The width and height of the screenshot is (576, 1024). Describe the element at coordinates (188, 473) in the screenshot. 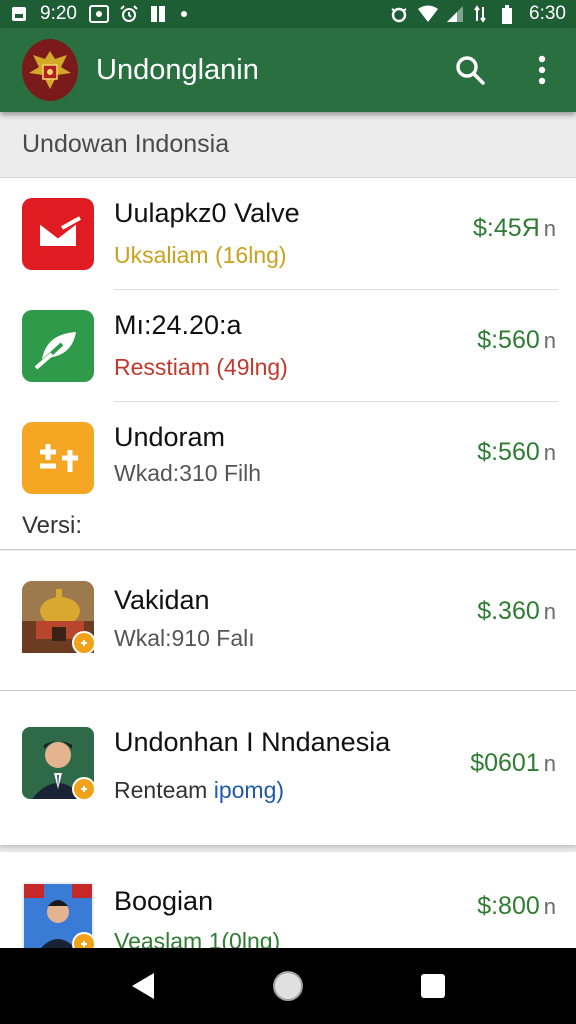

I see `item-subtitle: Wkad:310 Filh` at that location.